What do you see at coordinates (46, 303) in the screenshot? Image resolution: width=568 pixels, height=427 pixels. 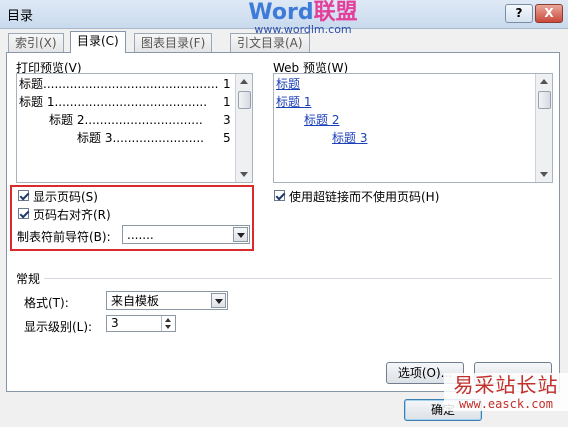 I see `format-label: 格式(T):` at bounding box center [46, 303].